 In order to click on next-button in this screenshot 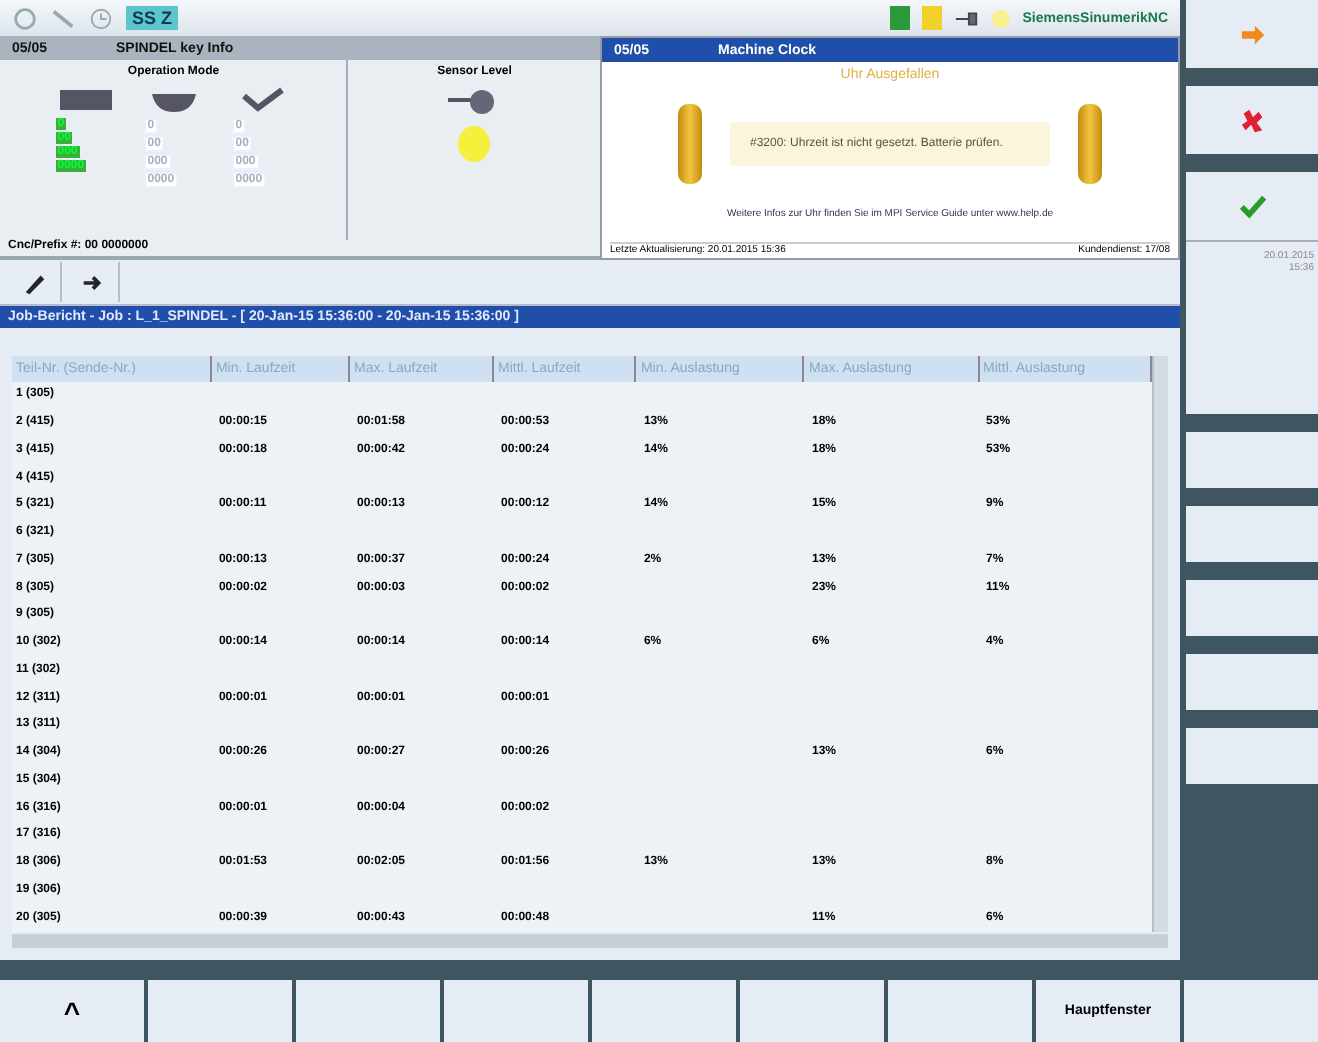, I will do `click(1252, 34)`.